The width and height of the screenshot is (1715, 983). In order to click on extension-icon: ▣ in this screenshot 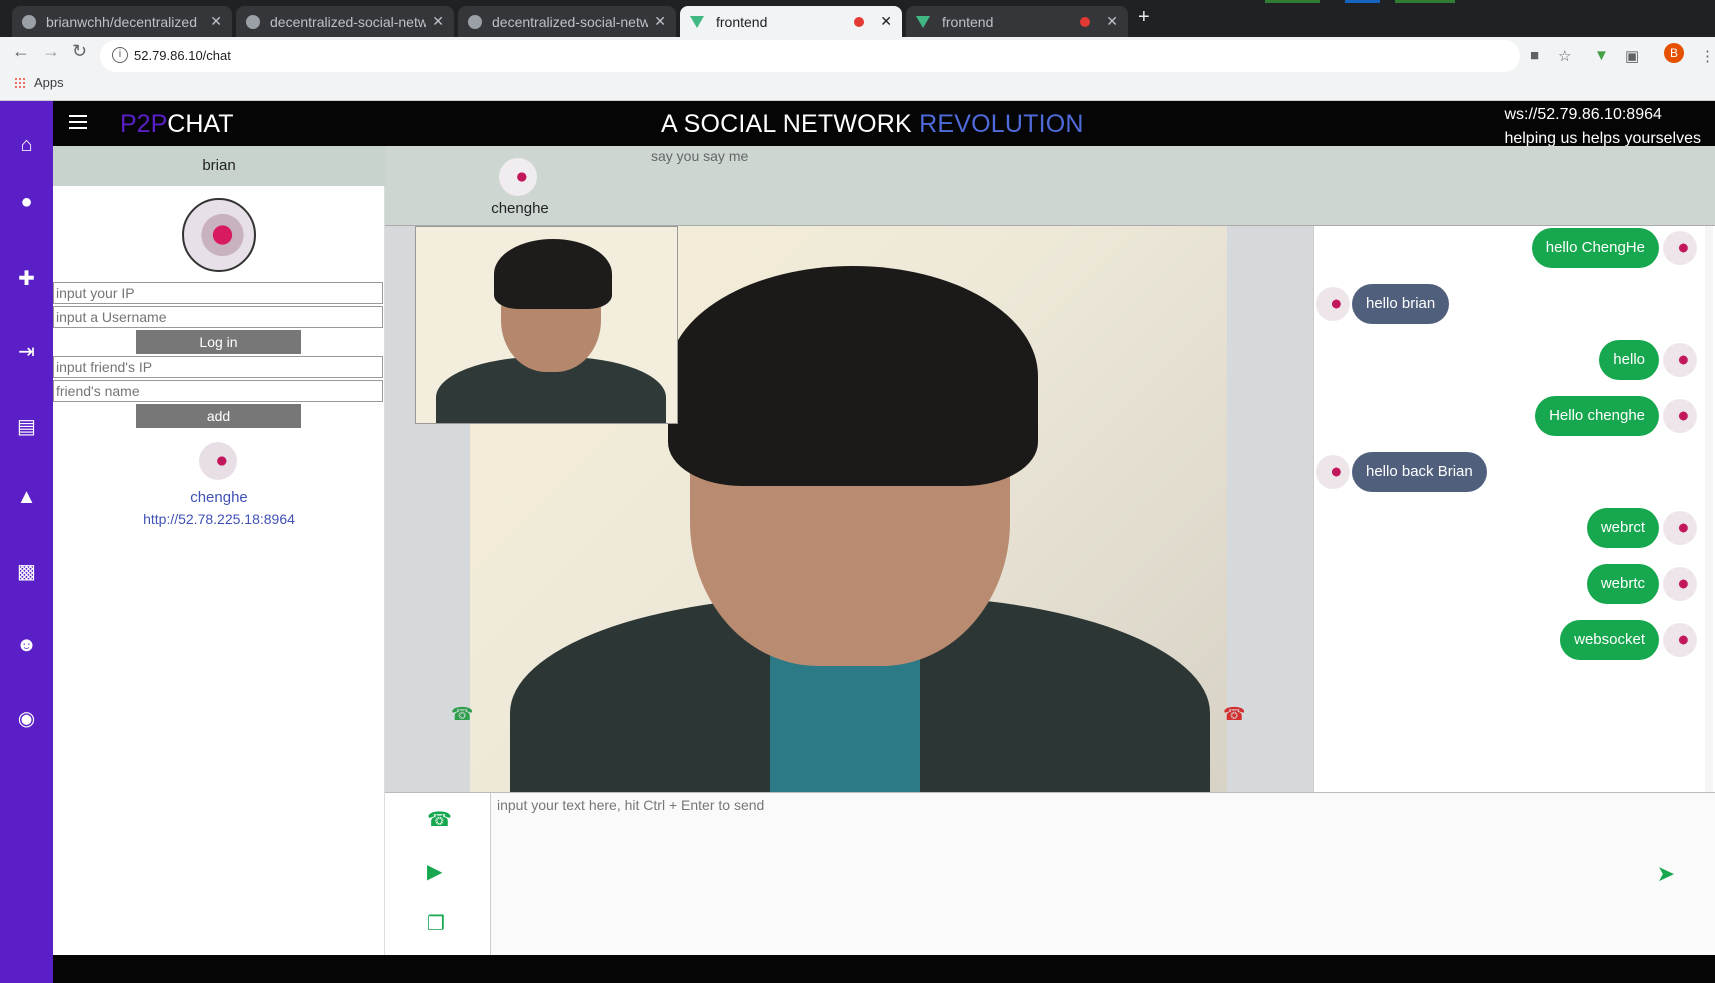, I will do `click(1632, 56)`.